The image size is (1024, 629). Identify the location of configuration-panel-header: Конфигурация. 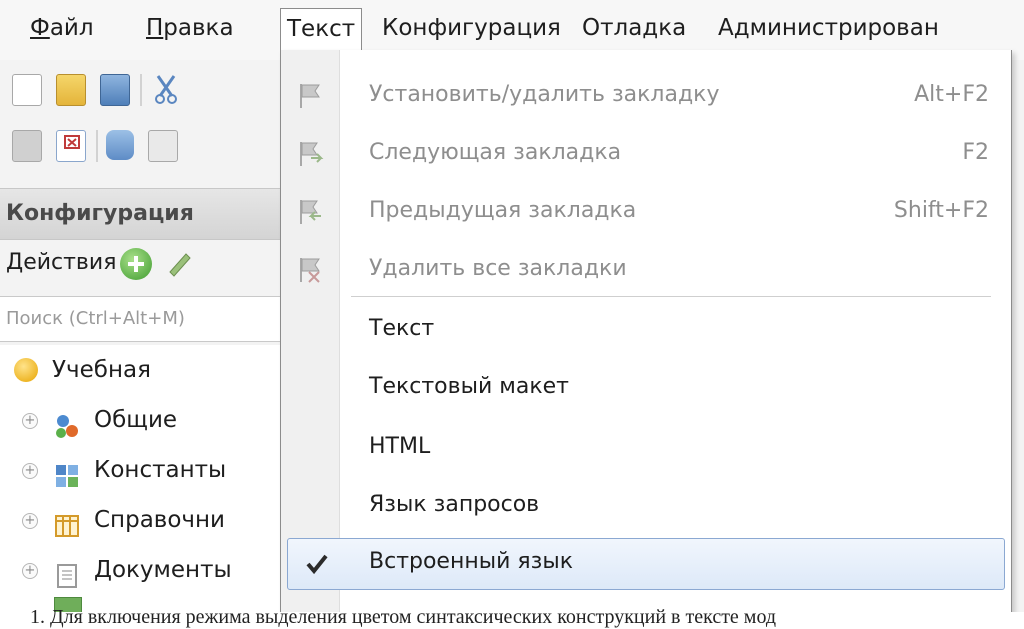
(142, 214).